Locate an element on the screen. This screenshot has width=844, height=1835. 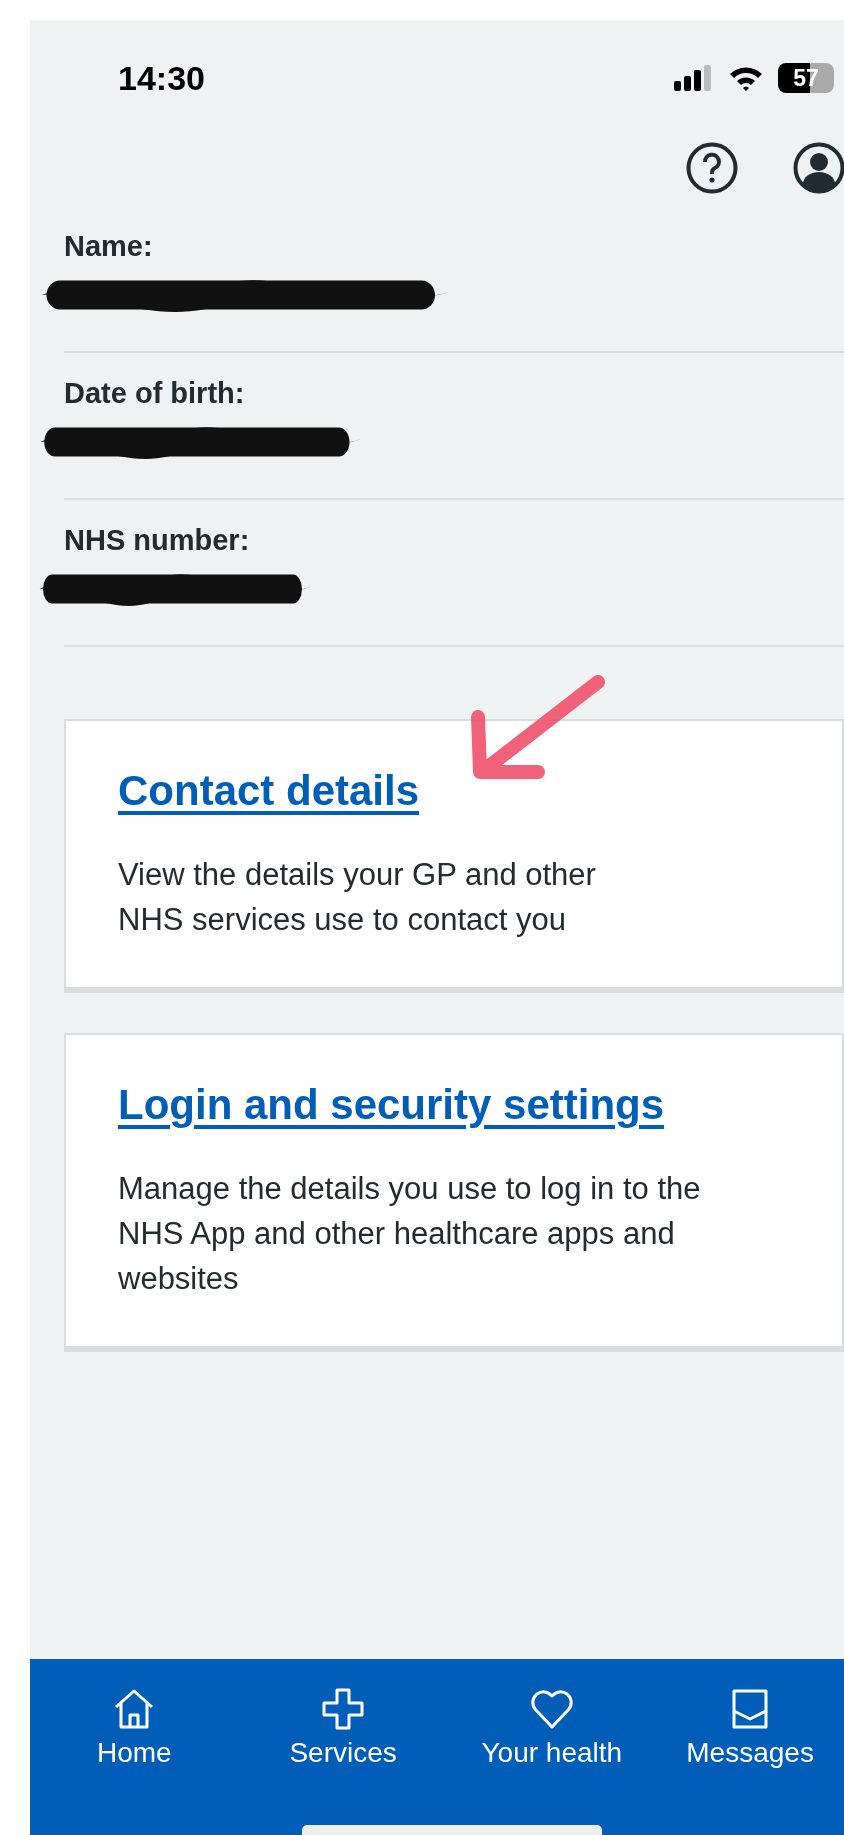
card-description: View the details your GP and other NHS services use to contact you is located at coordinates (357, 897).